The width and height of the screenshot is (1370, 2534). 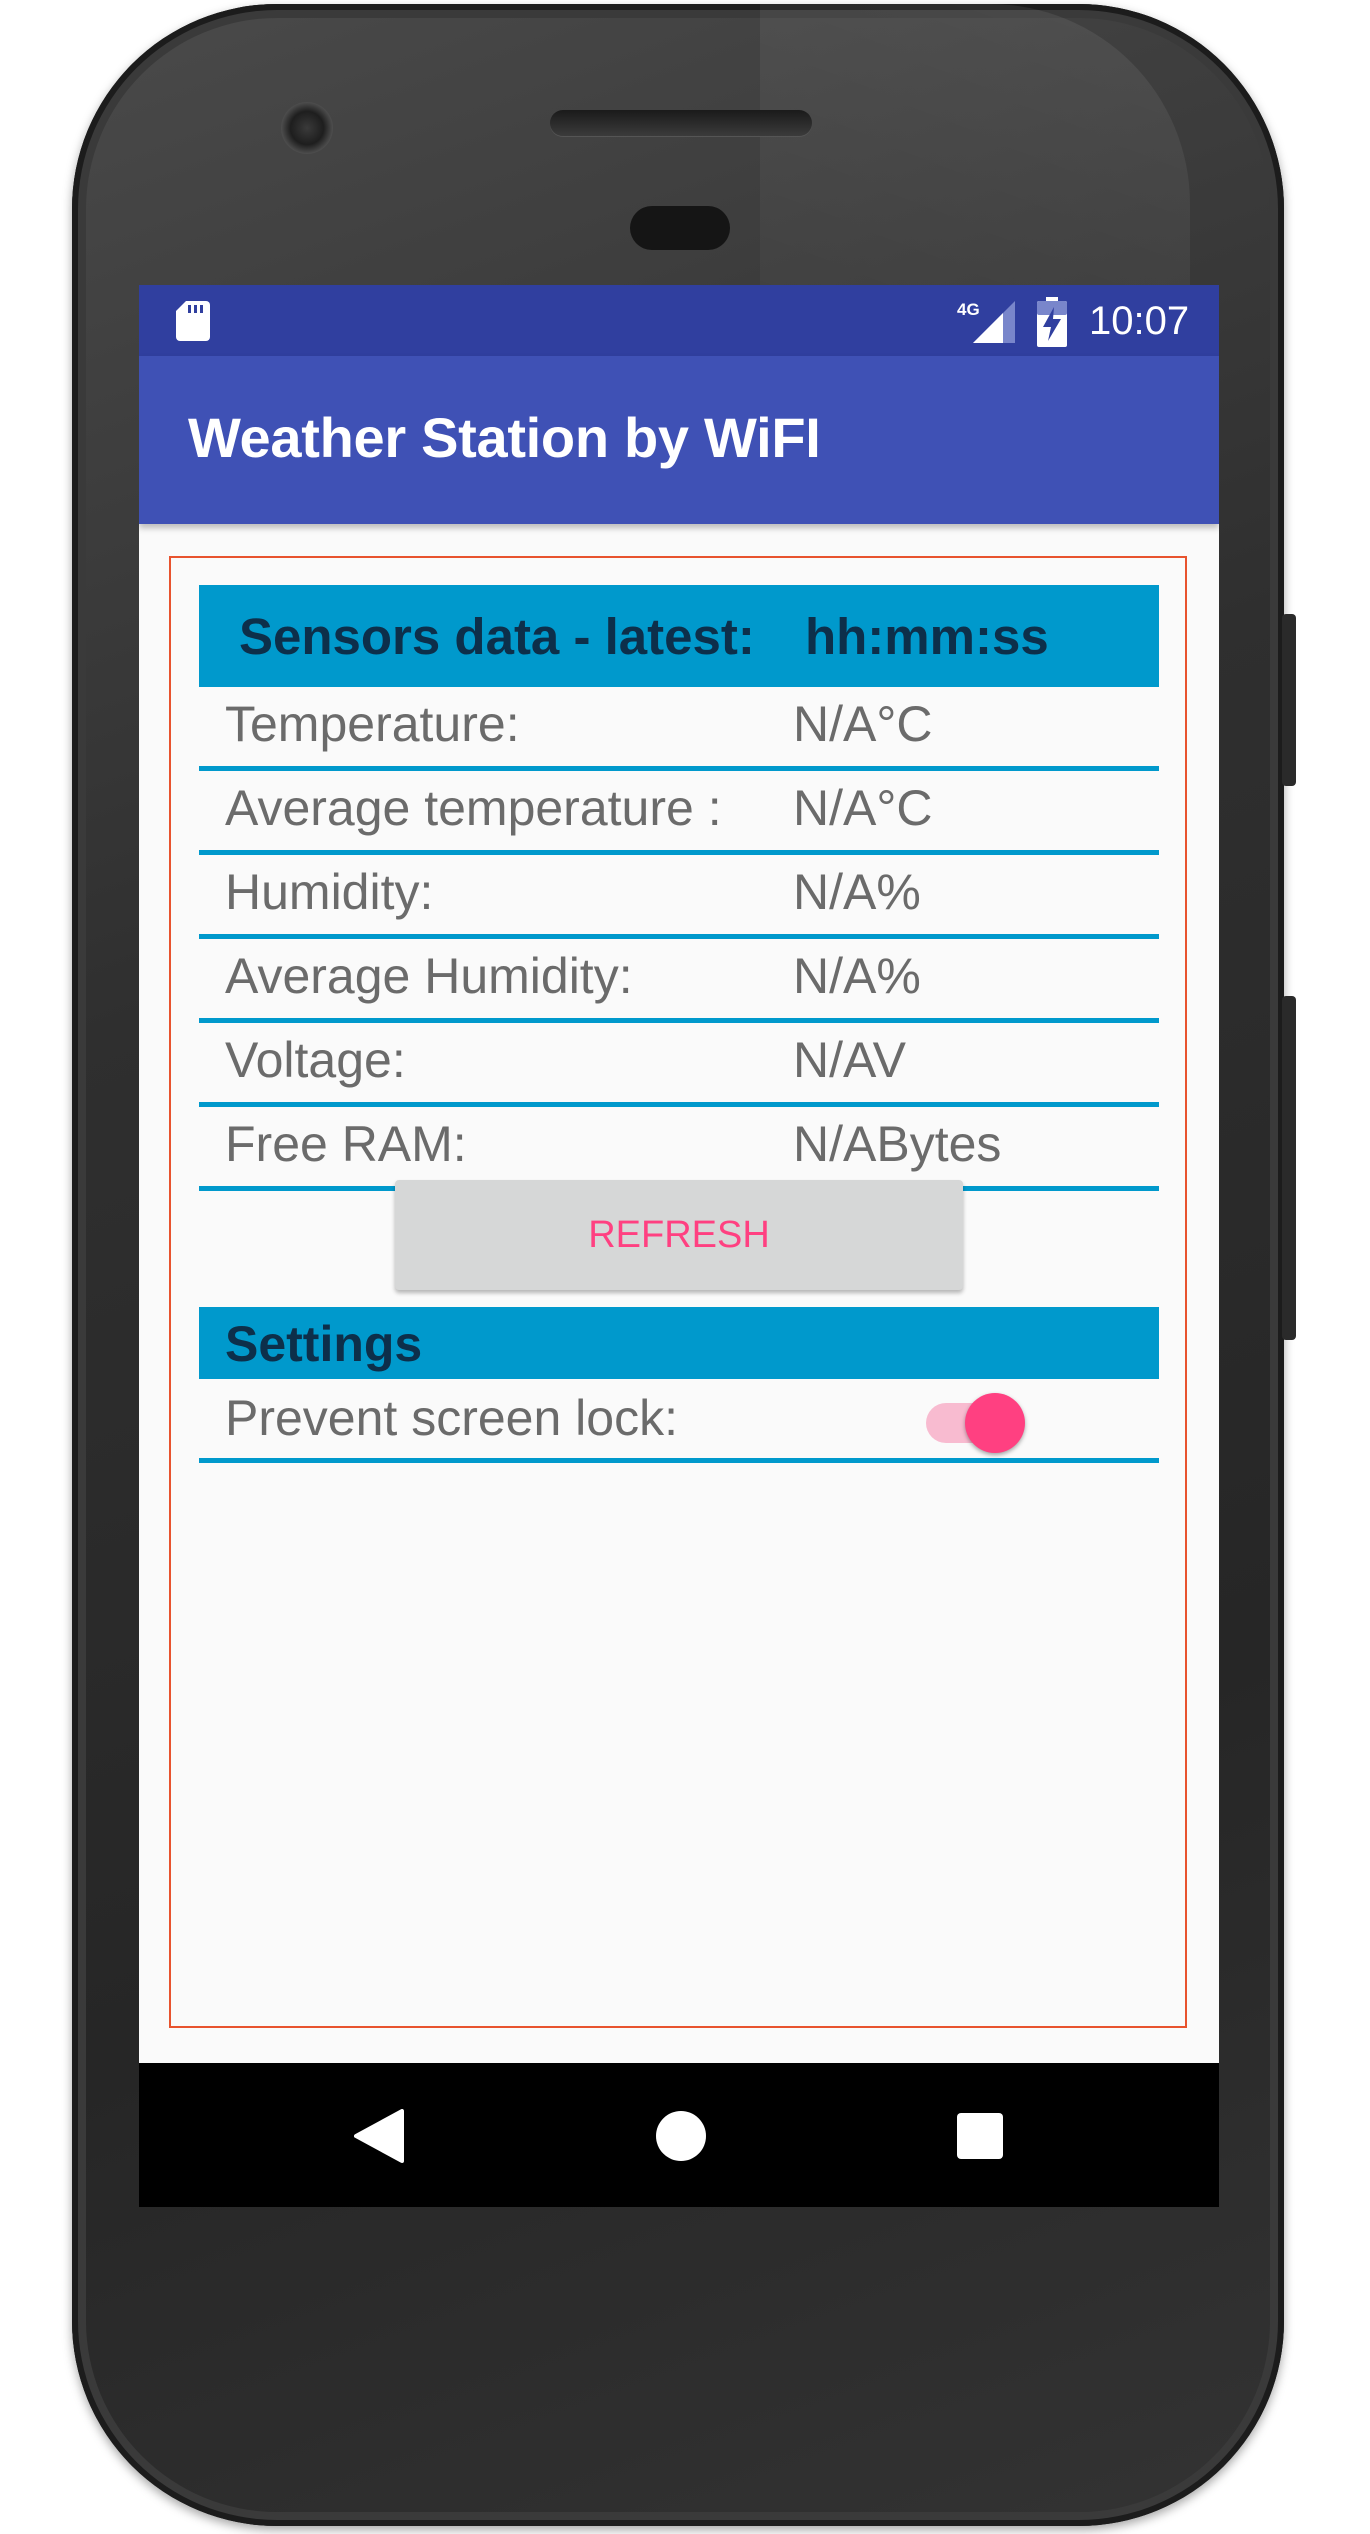 What do you see at coordinates (679, 1149) in the screenshot?
I see `sensor-row-free-ram: Free RAM: N/ABytes` at bounding box center [679, 1149].